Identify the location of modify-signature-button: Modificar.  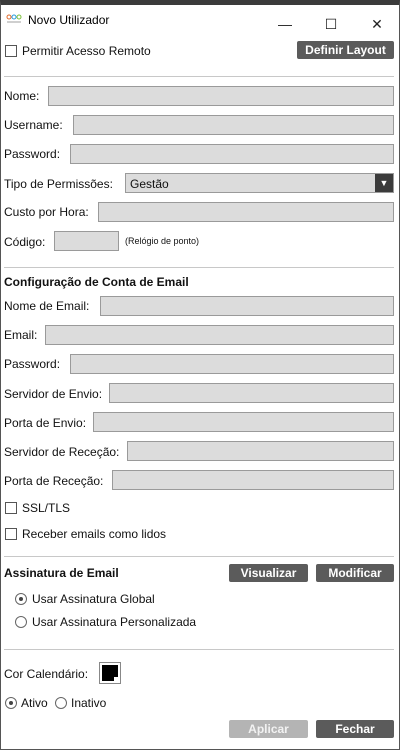
(355, 573).